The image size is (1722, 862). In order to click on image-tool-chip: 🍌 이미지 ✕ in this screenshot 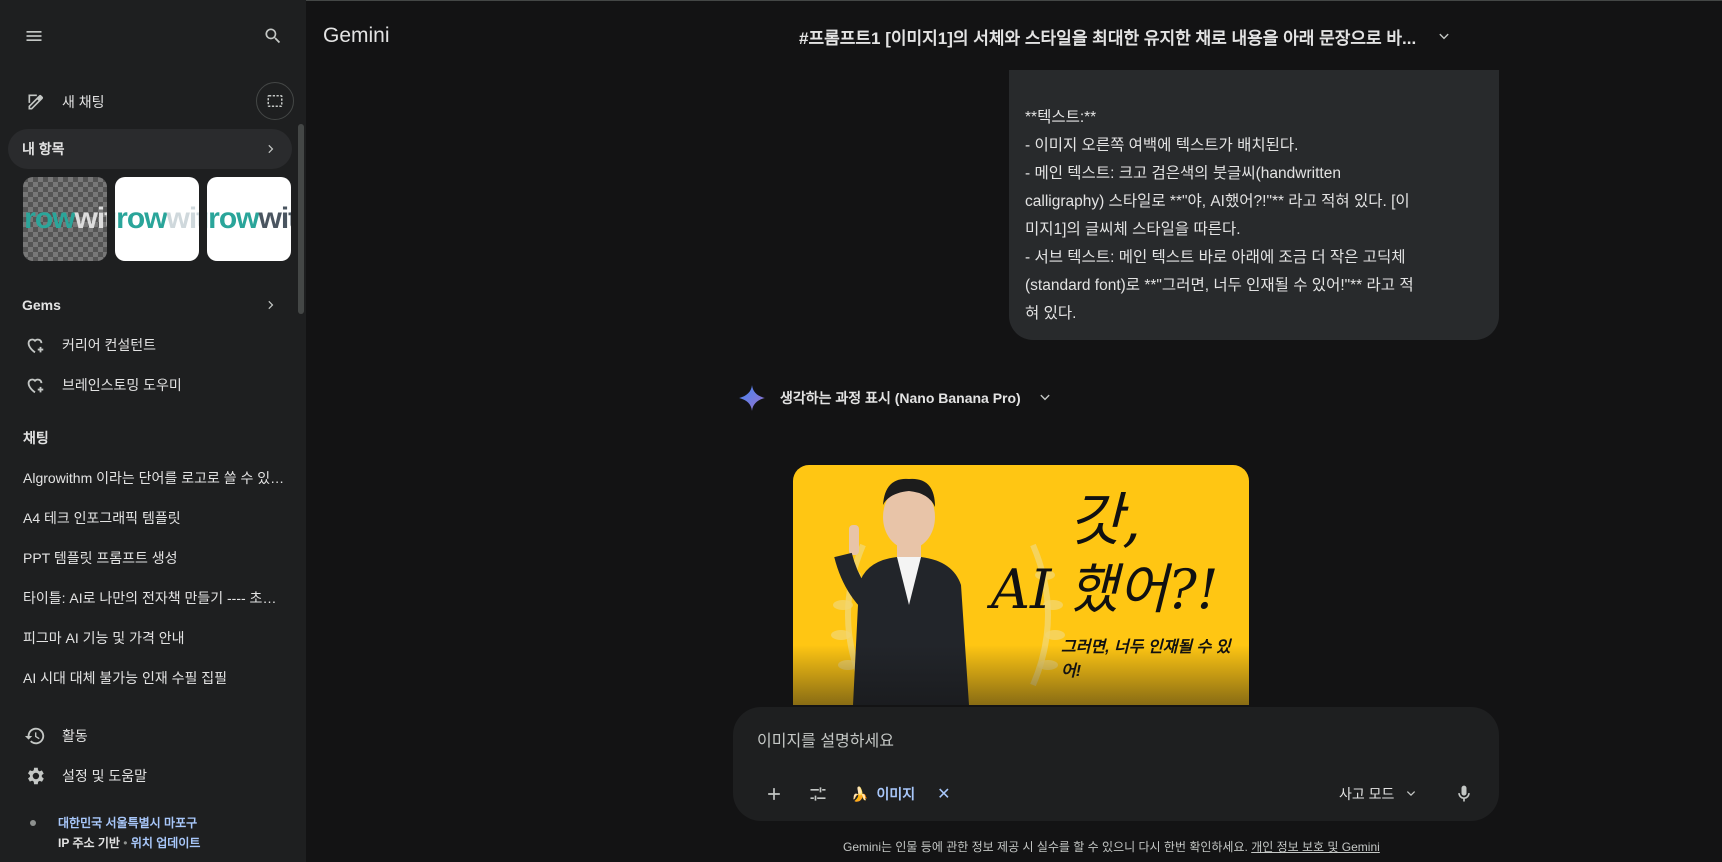, I will do `click(900, 794)`.